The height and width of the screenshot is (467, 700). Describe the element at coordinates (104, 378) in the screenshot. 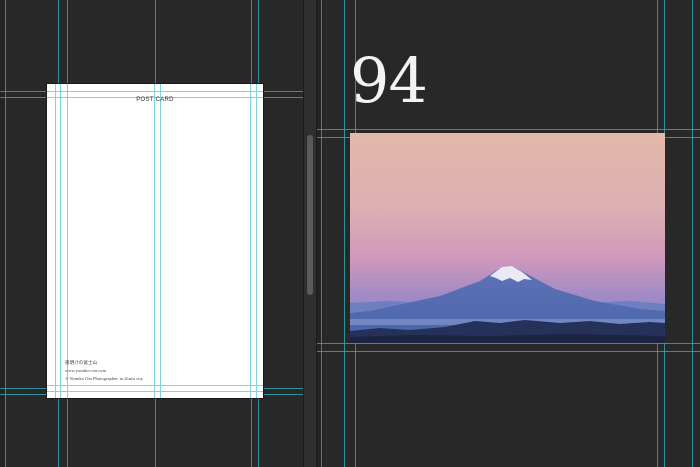

I see `copyright-line: © Yumiko Ota Photographer, in Zushi city` at that location.